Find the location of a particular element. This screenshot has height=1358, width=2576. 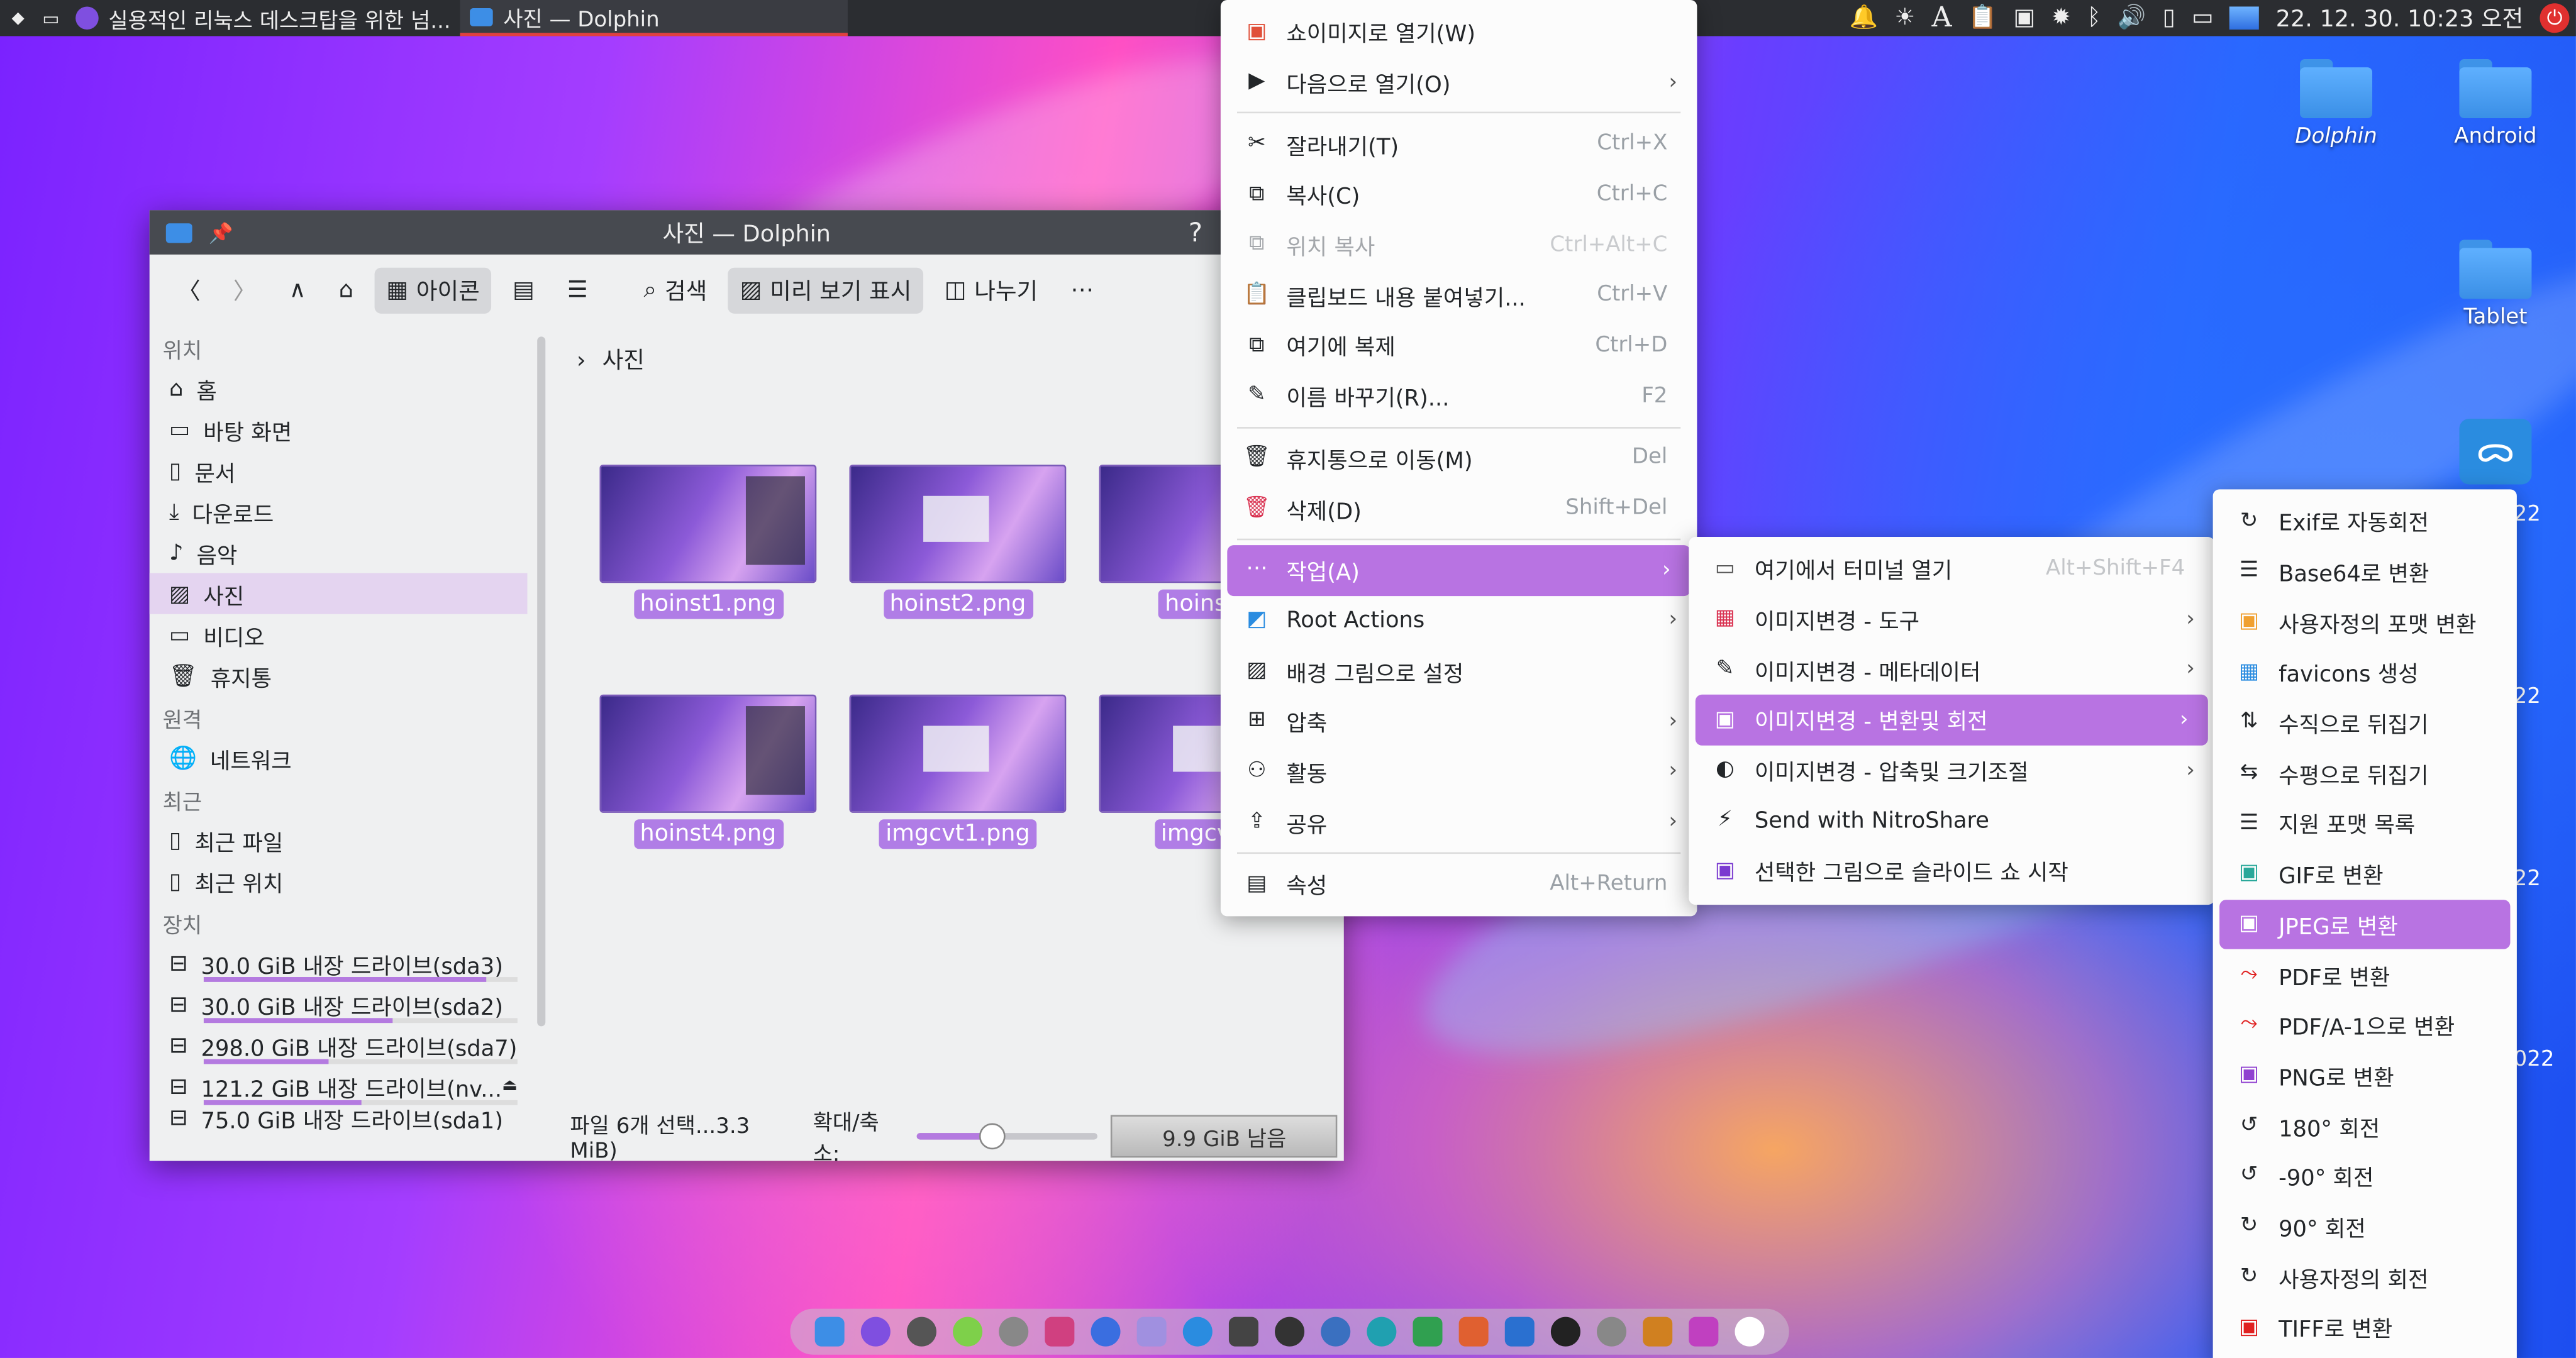

app-icon is located at coordinates (1382, 1332).